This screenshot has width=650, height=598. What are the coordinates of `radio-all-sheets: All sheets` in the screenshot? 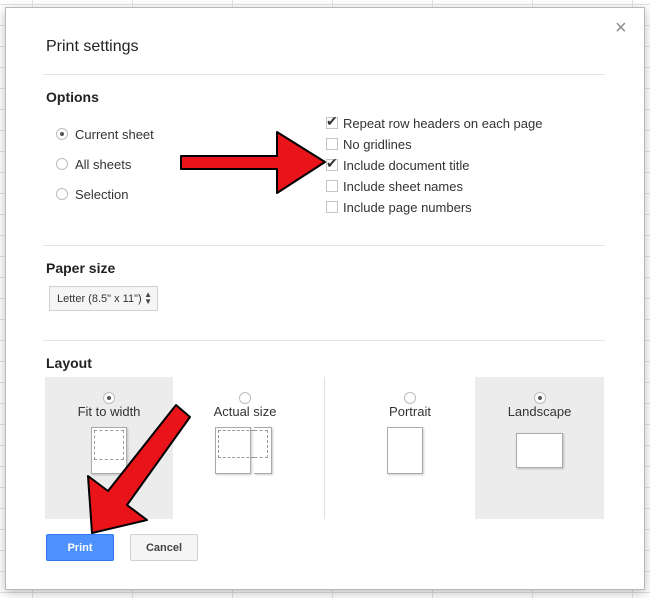 It's located at (93, 164).